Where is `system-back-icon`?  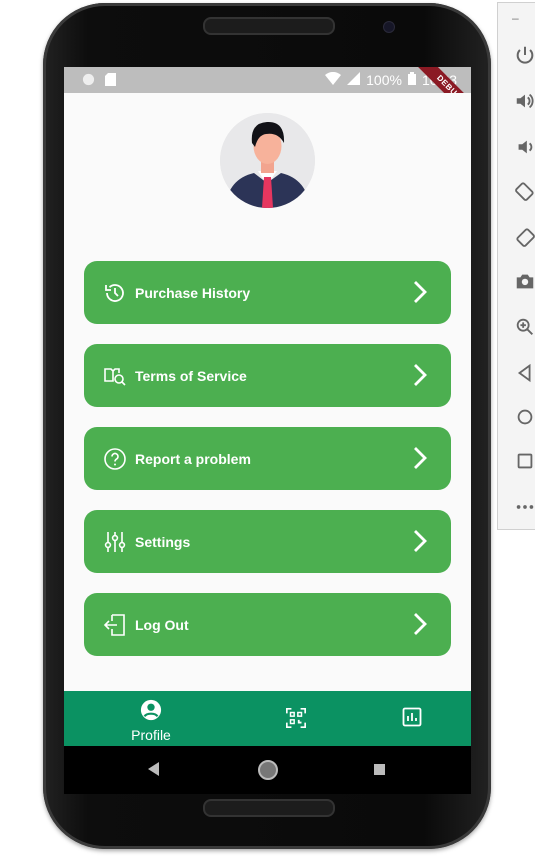
system-back-icon is located at coordinates (154, 771).